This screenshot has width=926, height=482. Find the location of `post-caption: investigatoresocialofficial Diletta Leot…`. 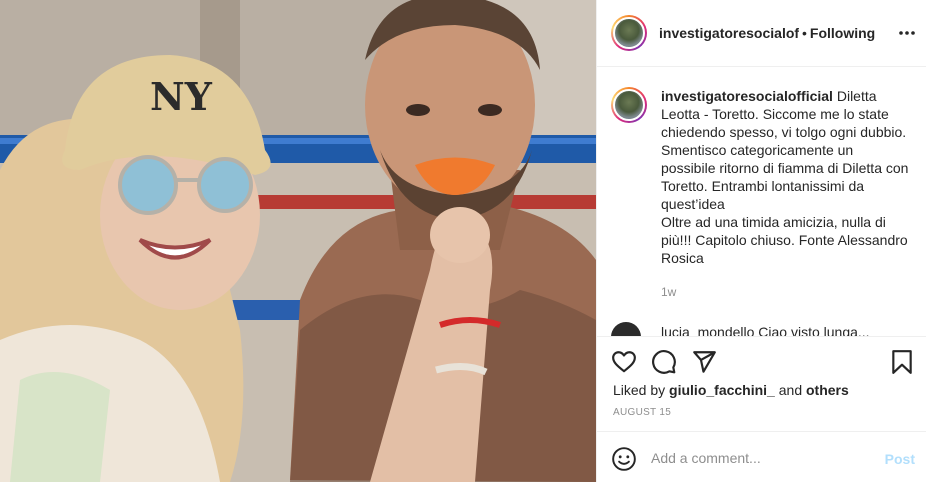

post-caption: investigatoresocialofficial Diletta Leot… is located at coordinates (761, 193).